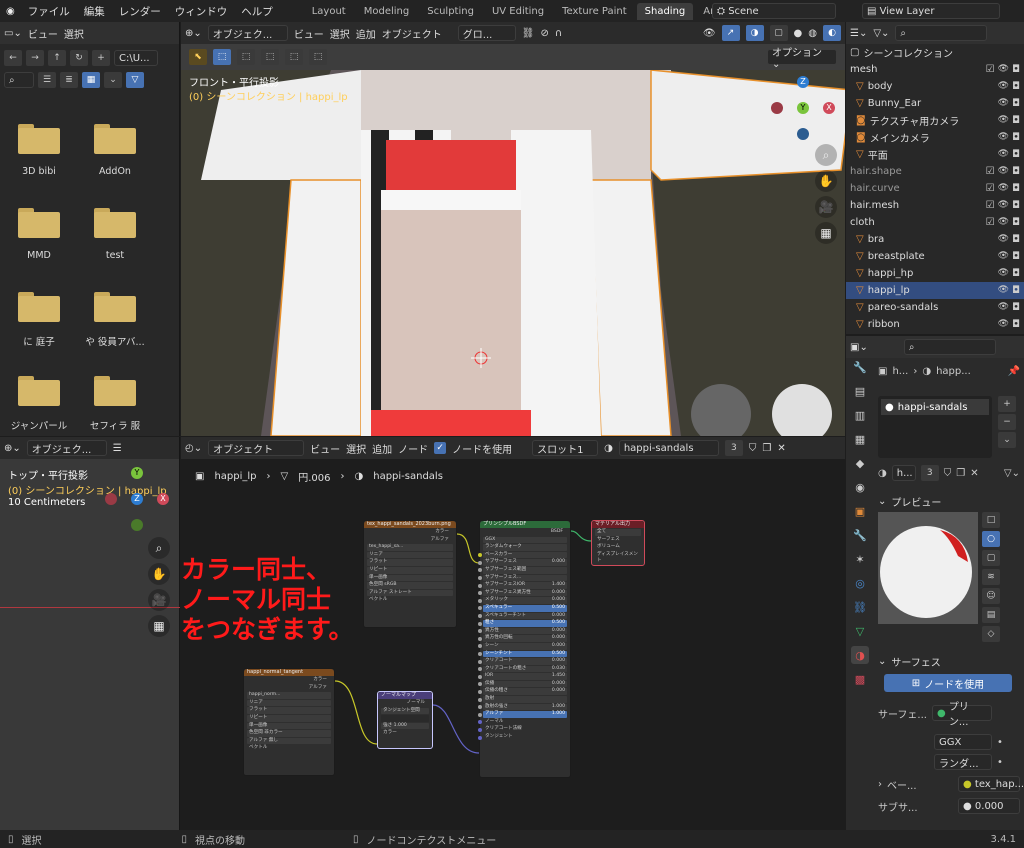 The width and height of the screenshot is (1024, 848). I want to click on data-tab-icon: ▽, so click(860, 631).